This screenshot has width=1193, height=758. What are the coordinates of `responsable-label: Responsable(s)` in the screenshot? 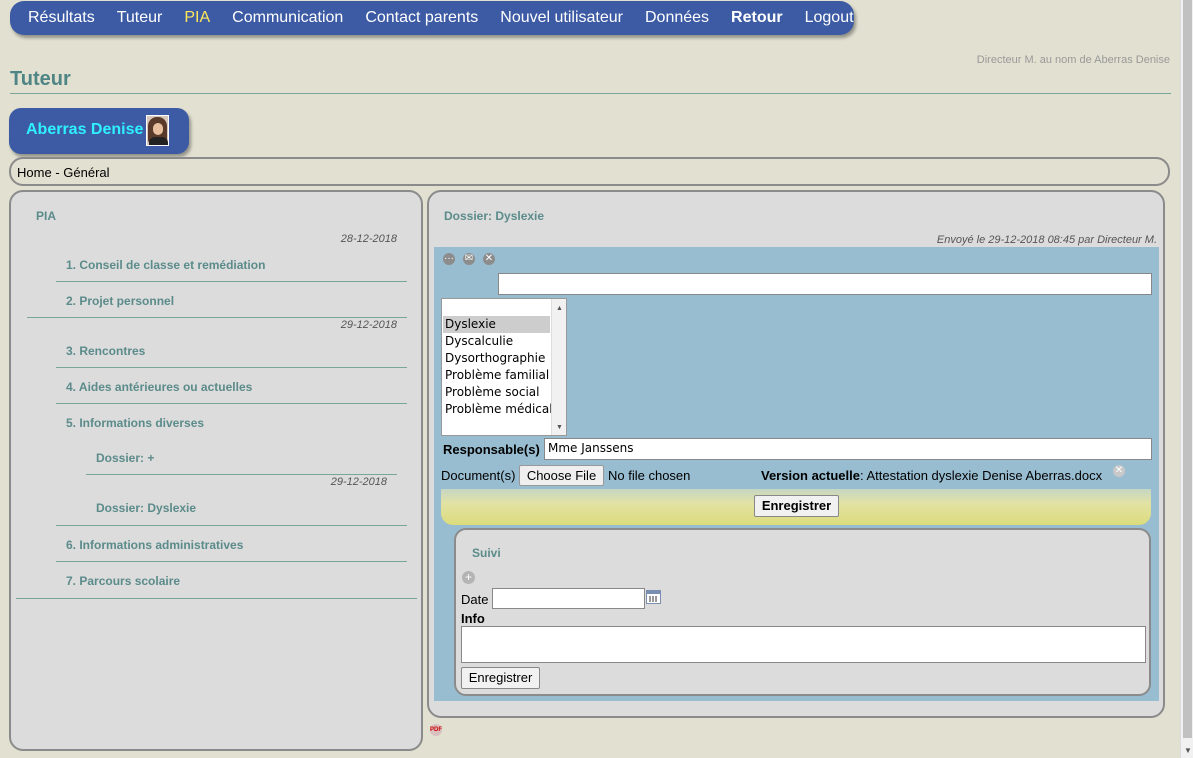 It's located at (491, 449).